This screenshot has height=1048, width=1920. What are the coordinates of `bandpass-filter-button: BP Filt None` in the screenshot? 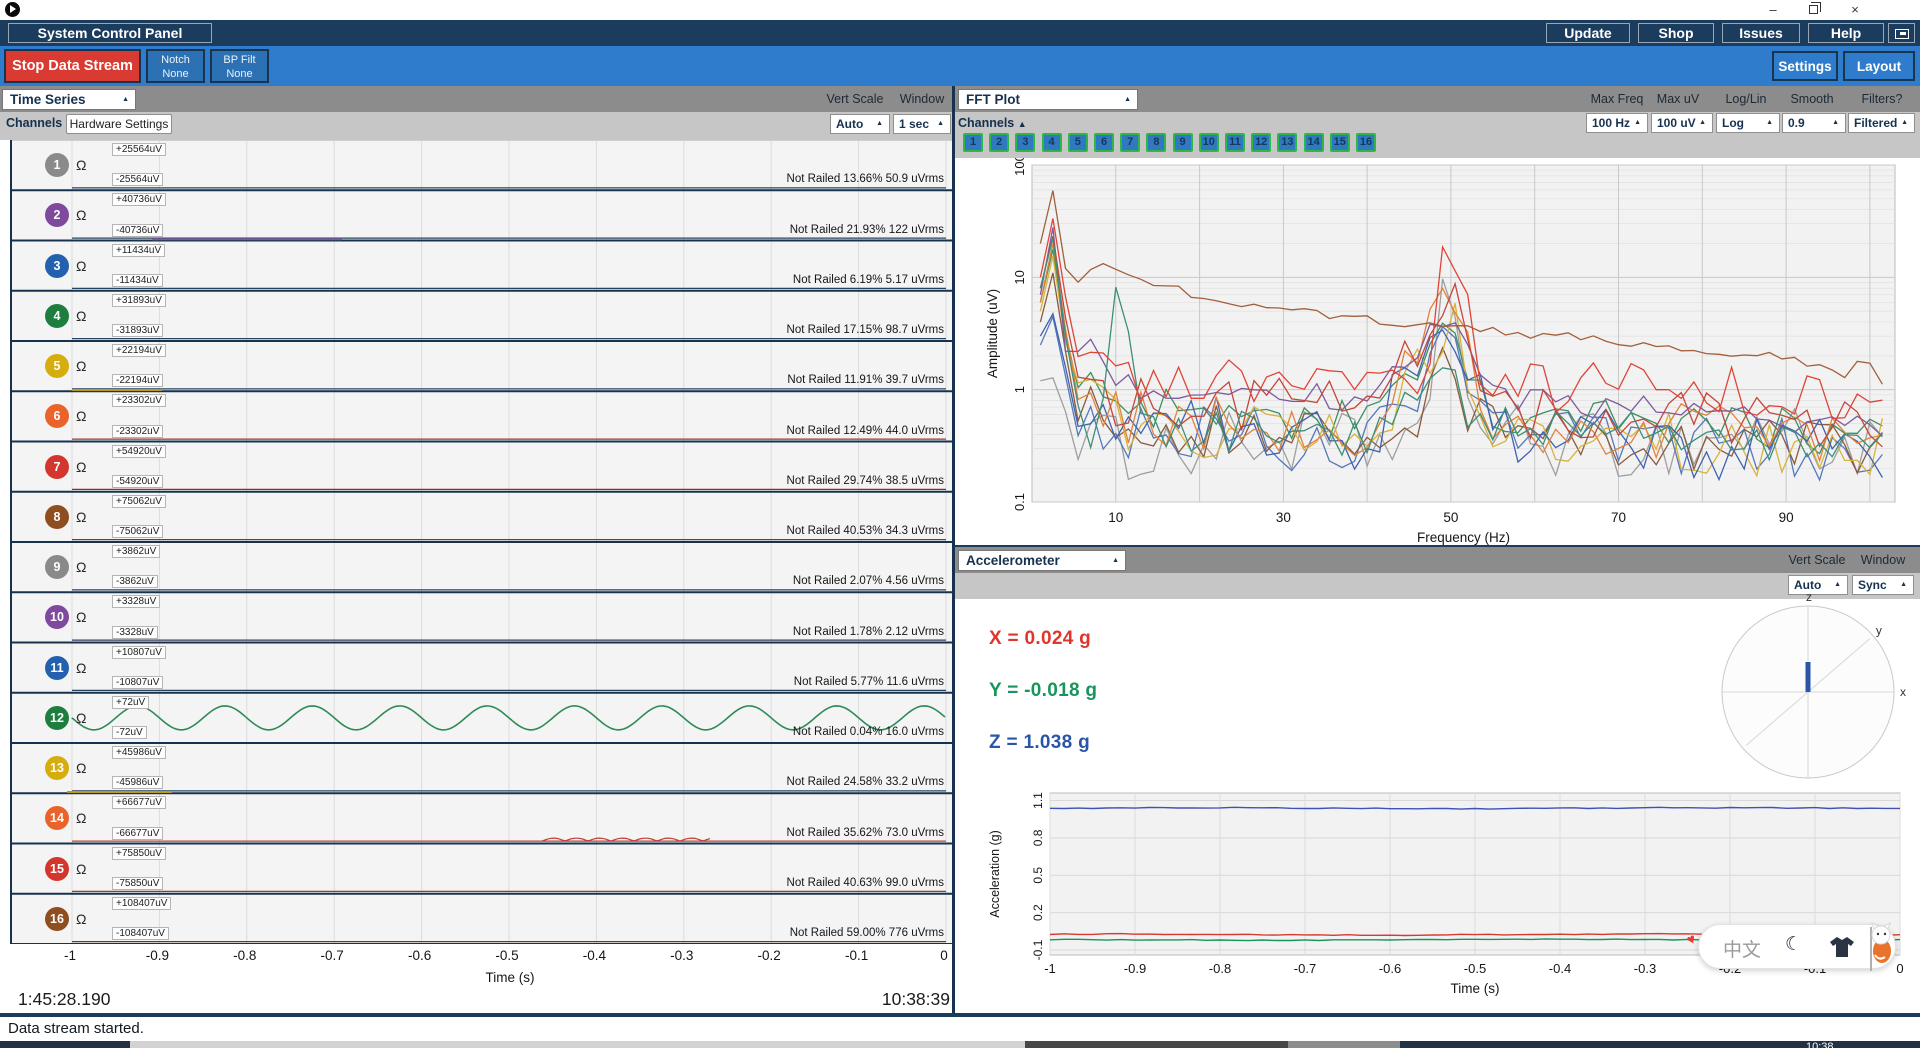 It's located at (239, 66).